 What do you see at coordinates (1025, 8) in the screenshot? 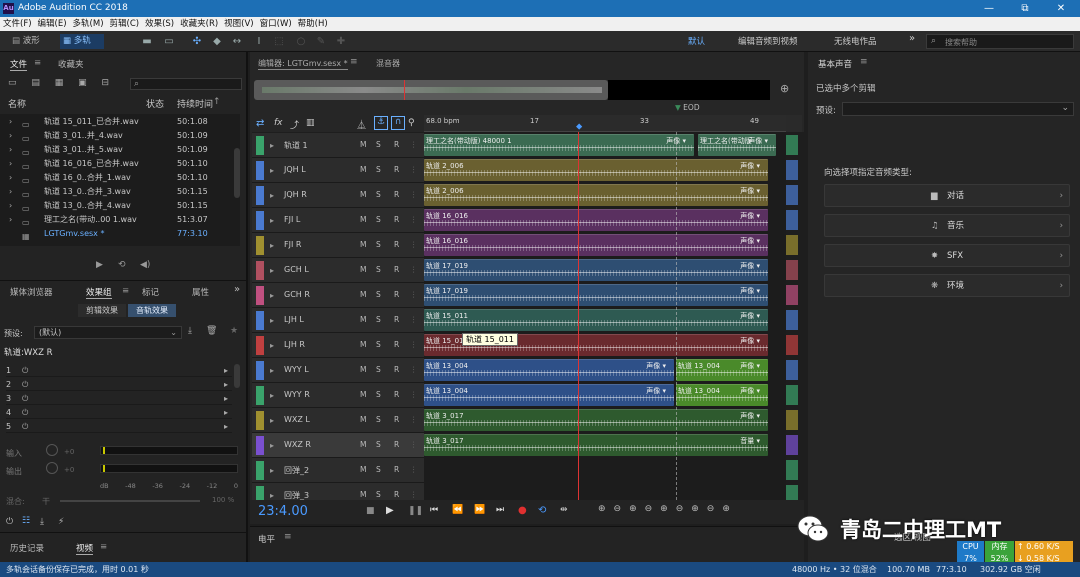
I see `restore-button: ⧉` at bounding box center [1025, 8].